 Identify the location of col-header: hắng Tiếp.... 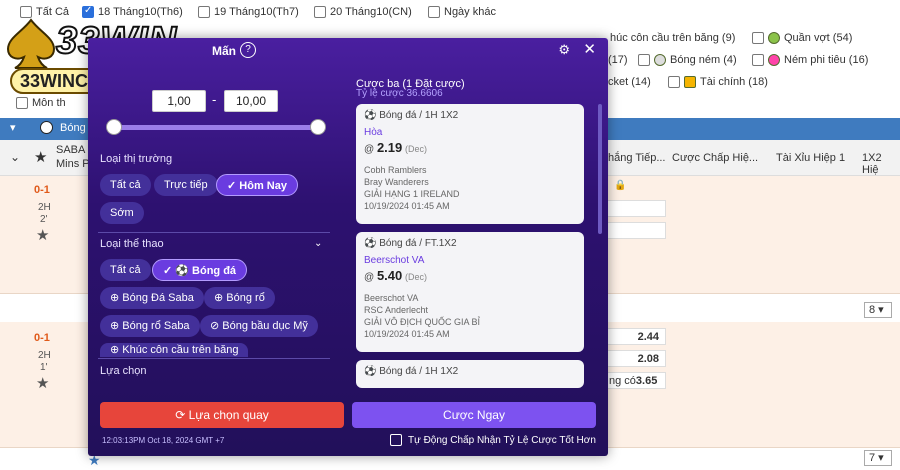
(637, 158).